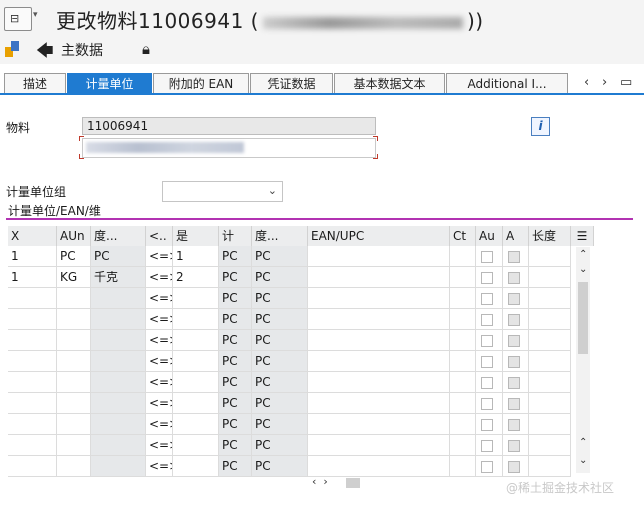 Image resolution: width=644 pixels, height=510 pixels. What do you see at coordinates (12, 49) in the screenshot?
I see `other-material-icon` at bounding box center [12, 49].